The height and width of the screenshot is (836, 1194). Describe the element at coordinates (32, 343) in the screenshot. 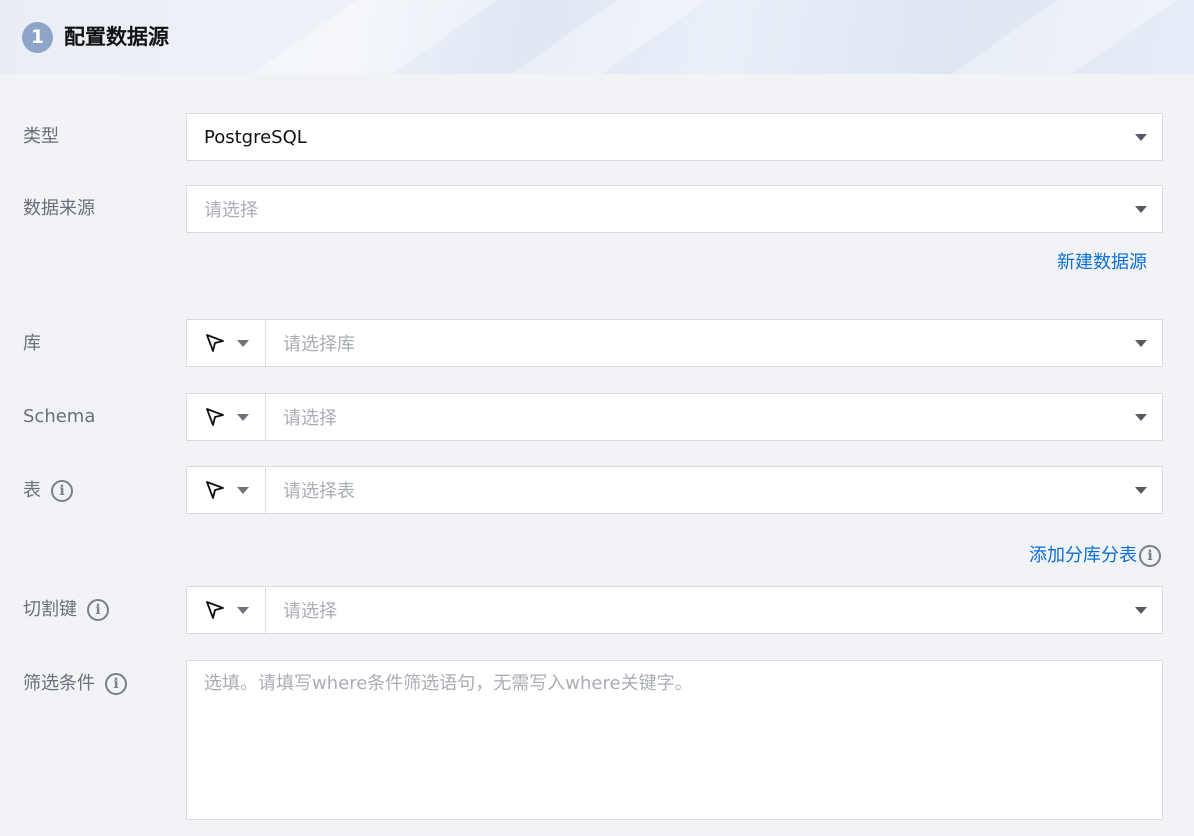

I see `database-label: 库` at that location.